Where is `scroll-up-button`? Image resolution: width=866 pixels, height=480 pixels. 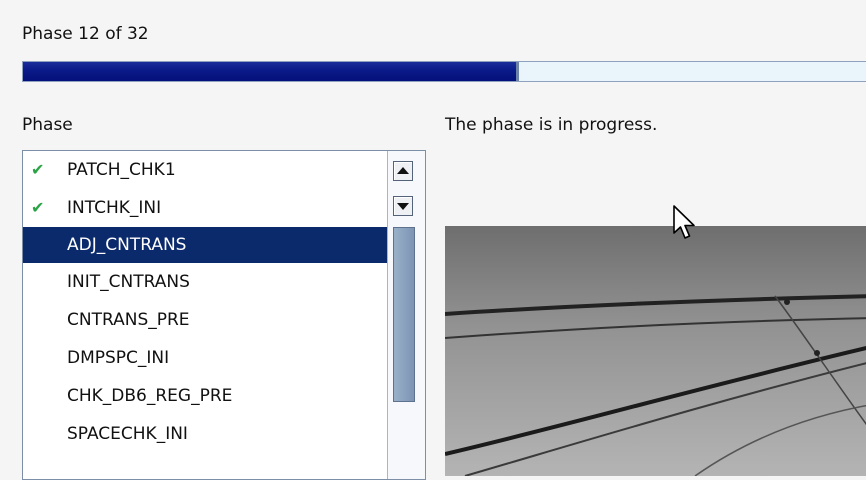
scroll-up-button is located at coordinates (403, 171).